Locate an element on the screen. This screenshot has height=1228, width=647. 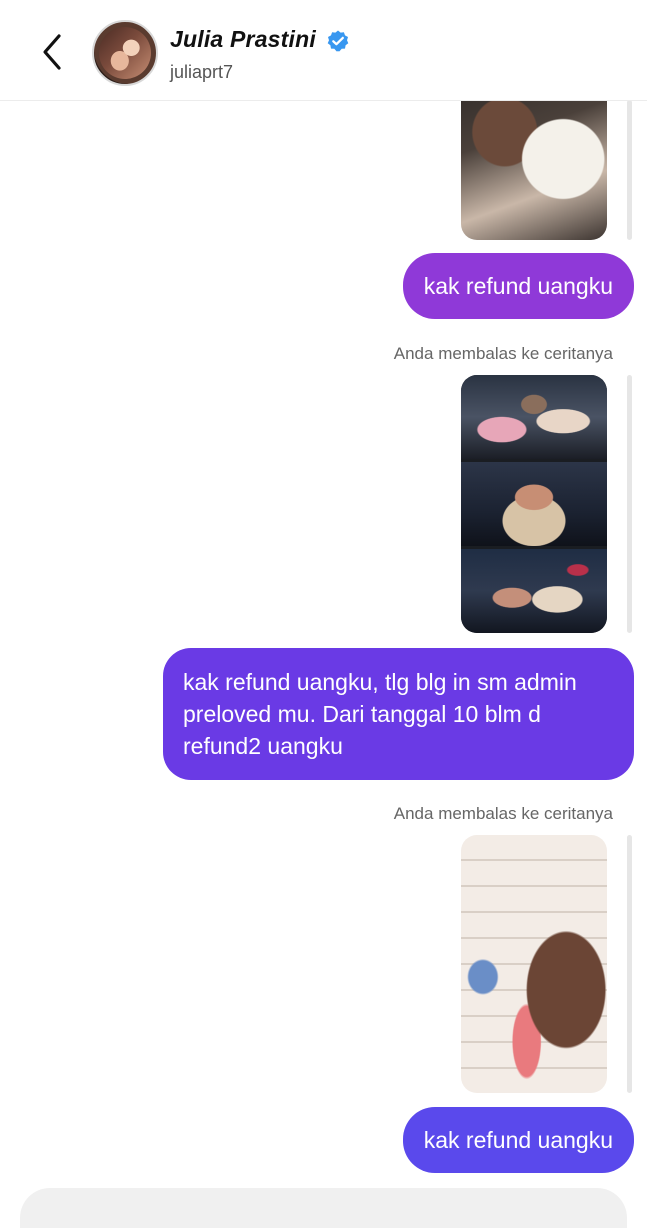
chevron-left-icon is located at coordinates (52, 52).